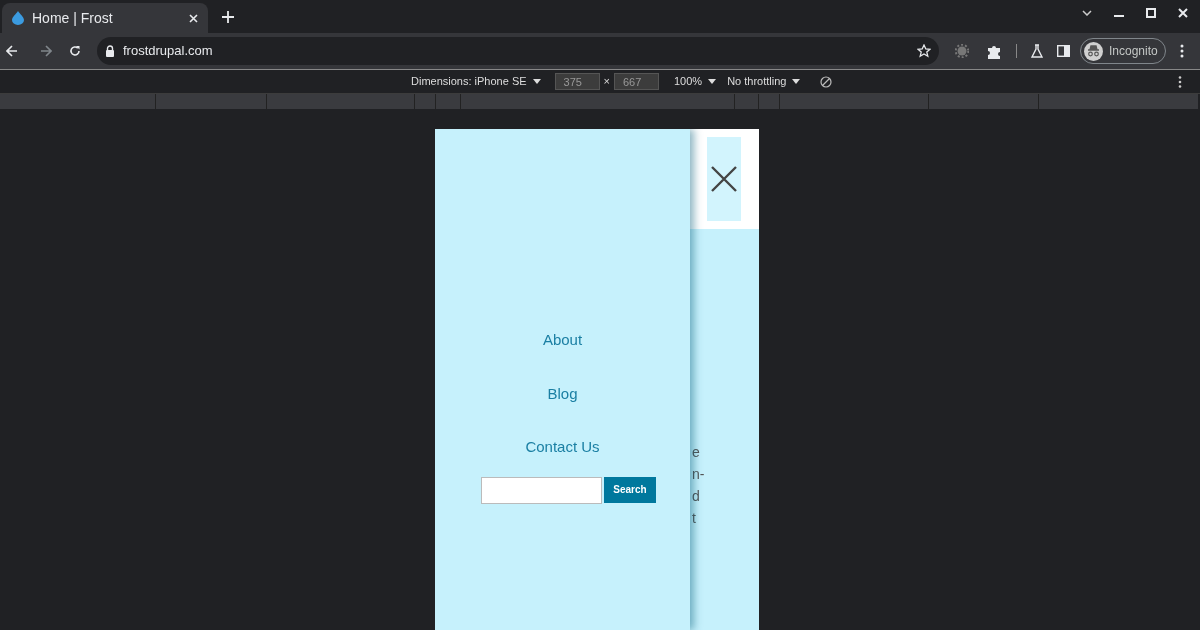 The image size is (1200, 630). Describe the element at coordinates (764, 81) in the screenshot. I see `throttling-dropdown: No throttling` at that location.